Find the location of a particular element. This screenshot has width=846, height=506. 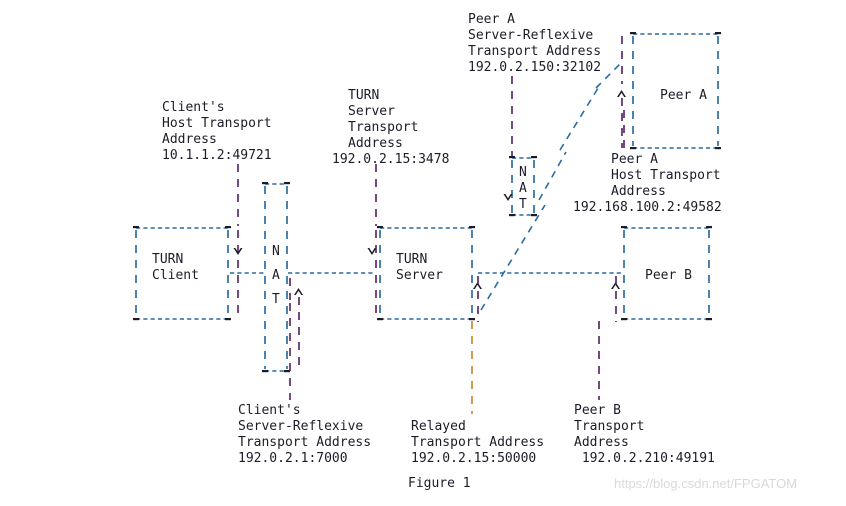

turn-client-box is located at coordinates (182, 273).